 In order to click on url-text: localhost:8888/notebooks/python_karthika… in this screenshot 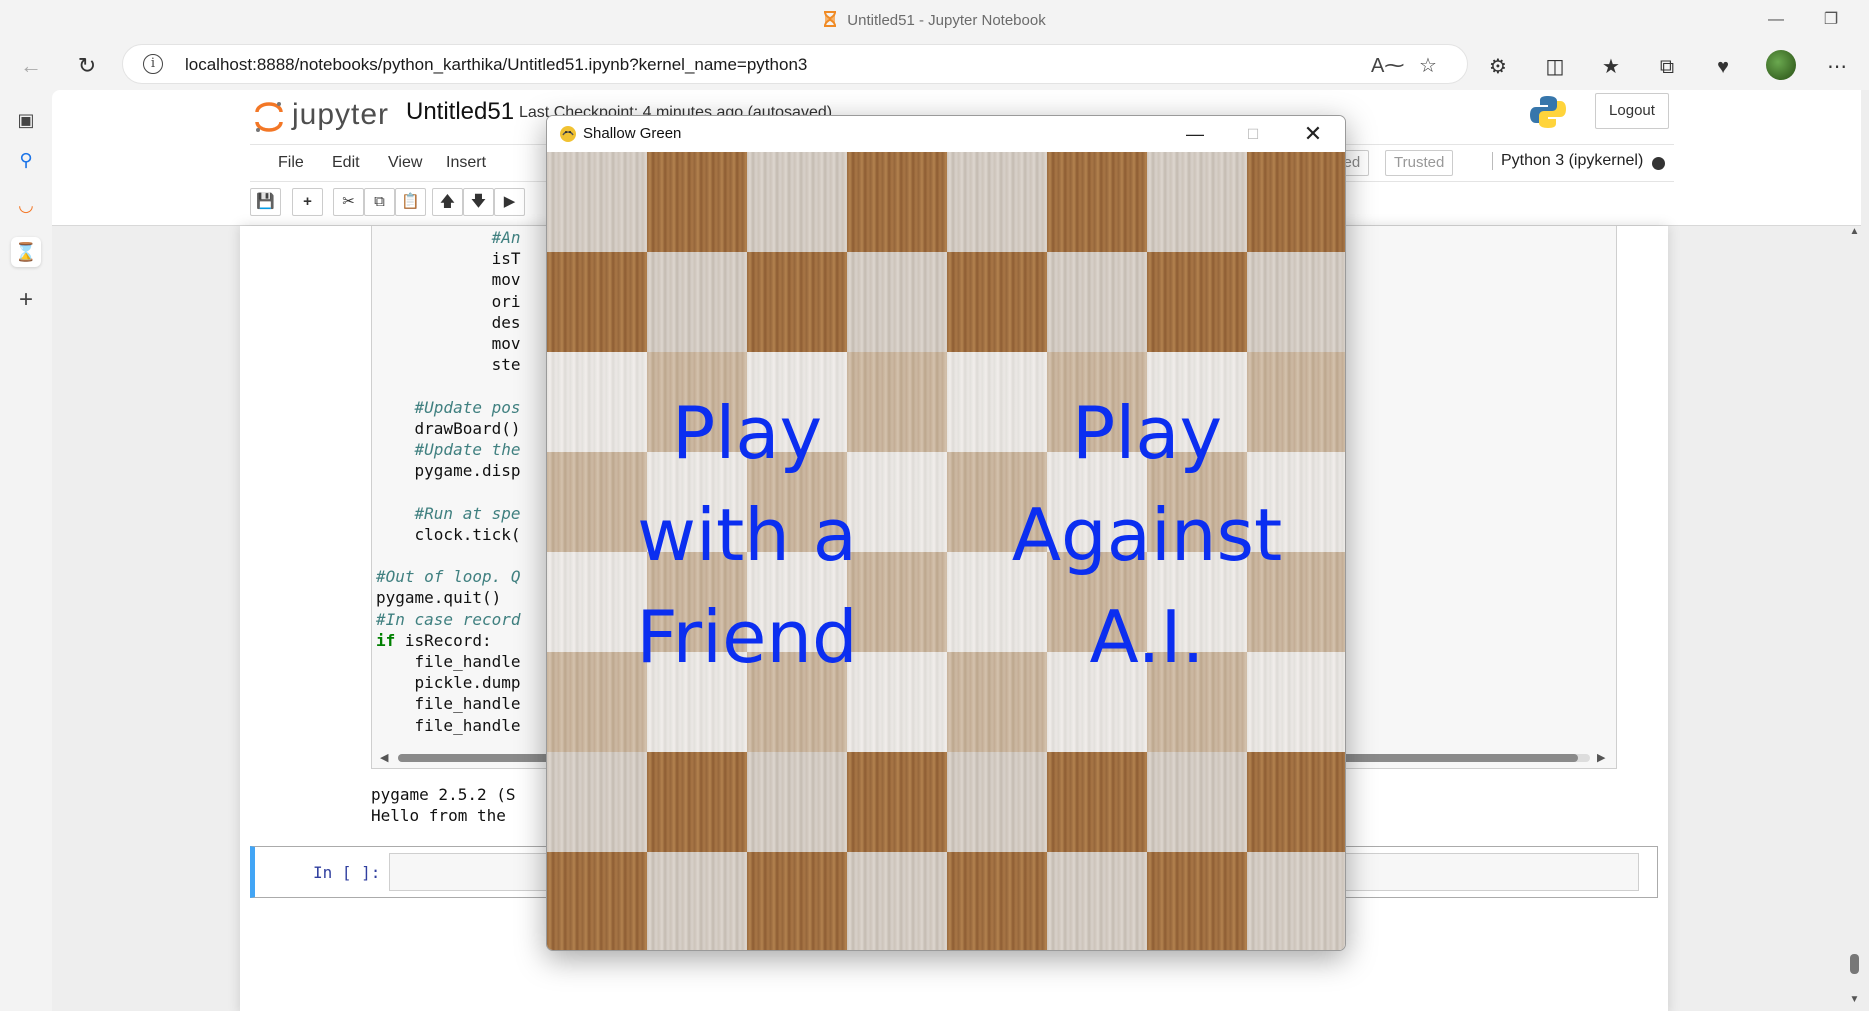, I will do `click(496, 65)`.